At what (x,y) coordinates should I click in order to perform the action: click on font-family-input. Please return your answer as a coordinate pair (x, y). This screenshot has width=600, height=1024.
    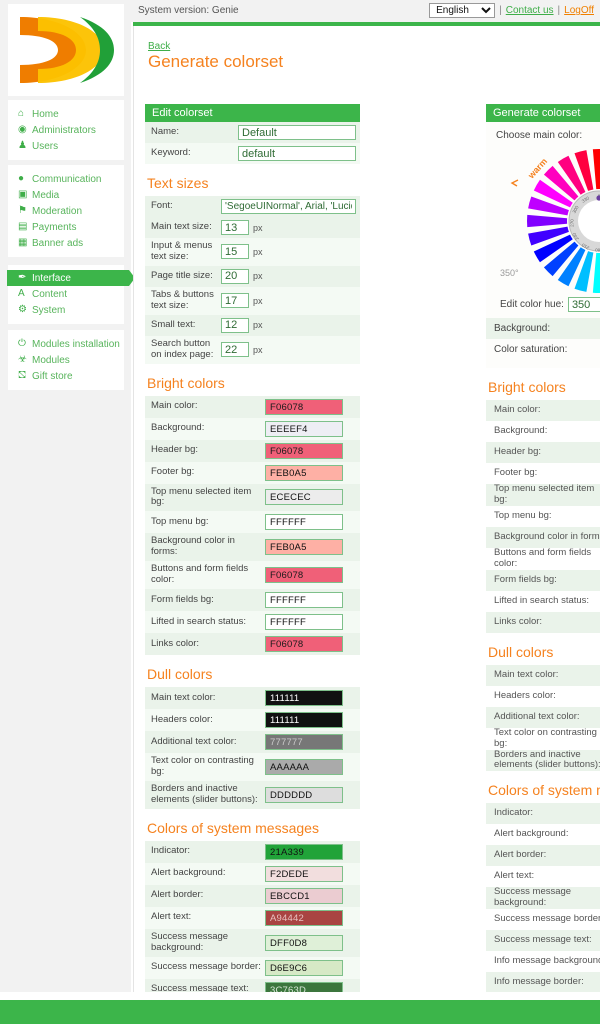
    Looking at the image, I should click on (288, 206).